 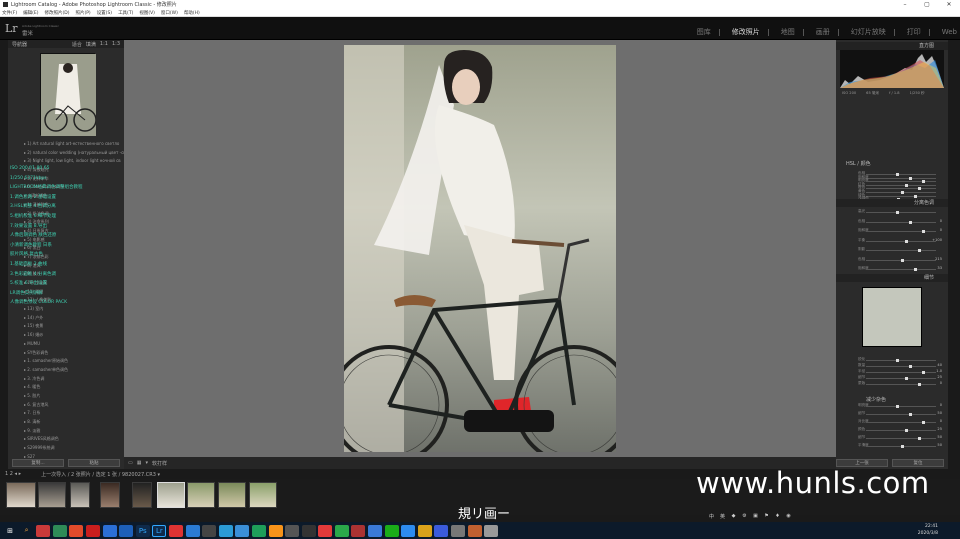 I want to click on paste-button: 粘贴, so click(x=94, y=463).